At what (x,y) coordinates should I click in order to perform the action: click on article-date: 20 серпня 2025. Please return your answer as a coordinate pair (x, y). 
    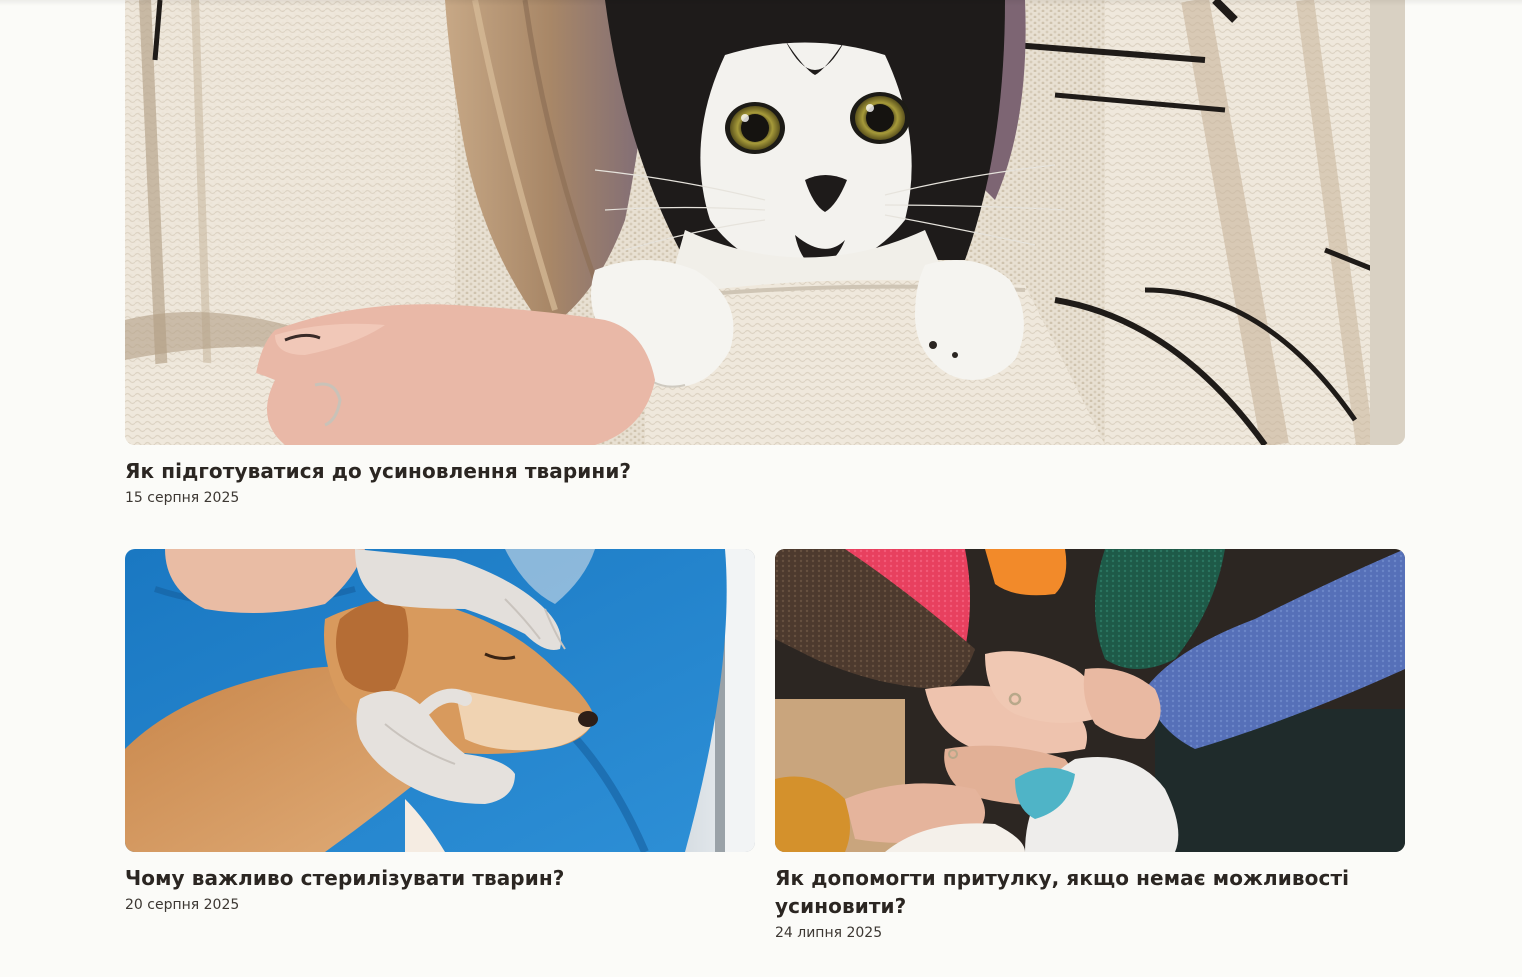
    Looking at the image, I should click on (182, 905).